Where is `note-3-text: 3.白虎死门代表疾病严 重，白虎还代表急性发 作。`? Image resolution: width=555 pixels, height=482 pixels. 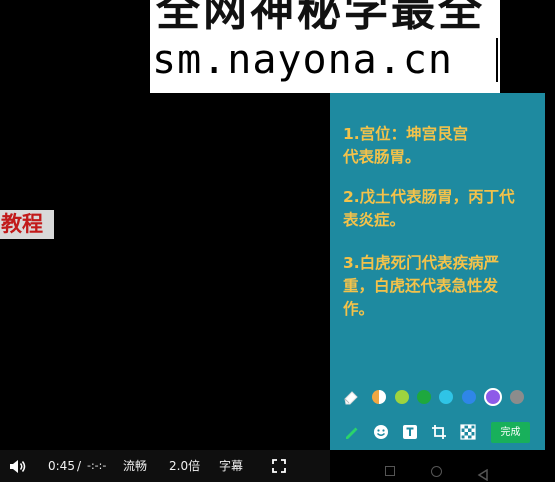 note-3-text: 3.白虎死门代表疾病严 重，白虎还代表急性发 作。 is located at coordinates (421, 286).